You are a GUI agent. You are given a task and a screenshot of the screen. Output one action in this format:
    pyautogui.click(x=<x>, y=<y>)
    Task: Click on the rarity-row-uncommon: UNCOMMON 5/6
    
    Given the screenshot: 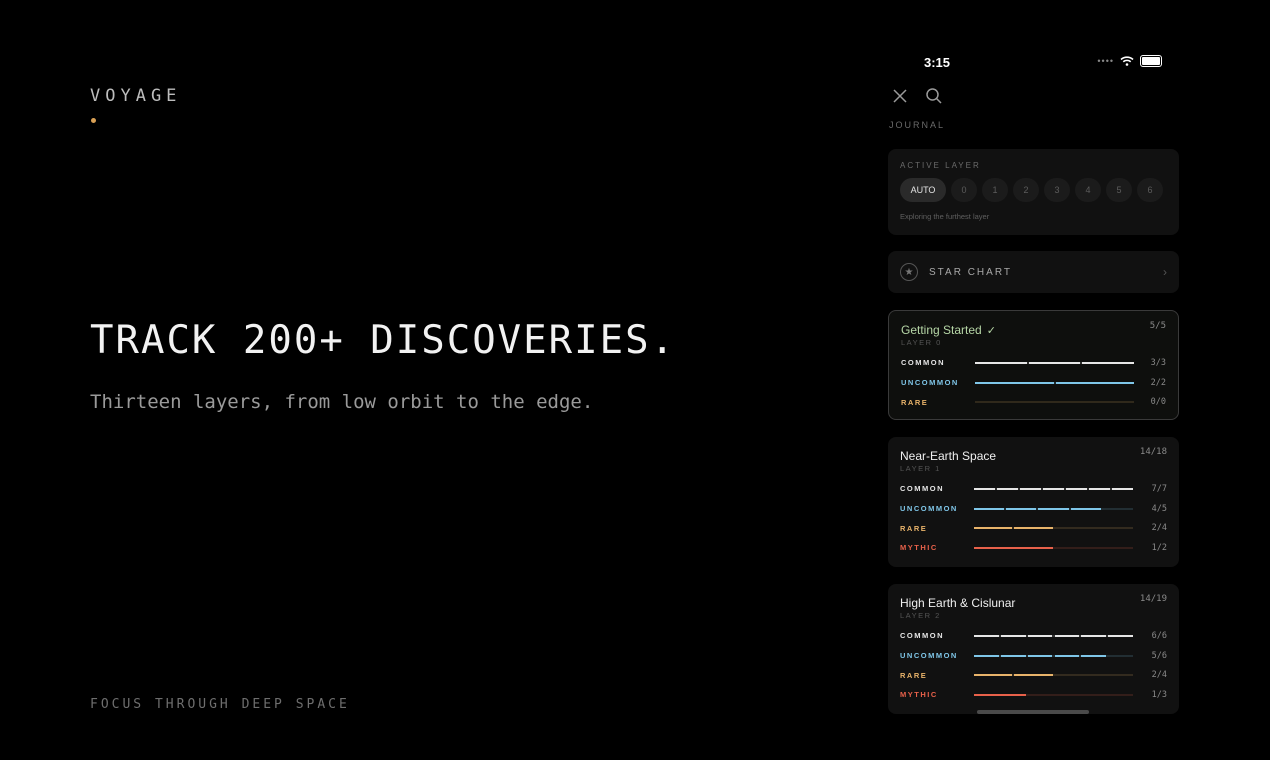 What is the action you would take?
    pyautogui.click(x=1033, y=656)
    